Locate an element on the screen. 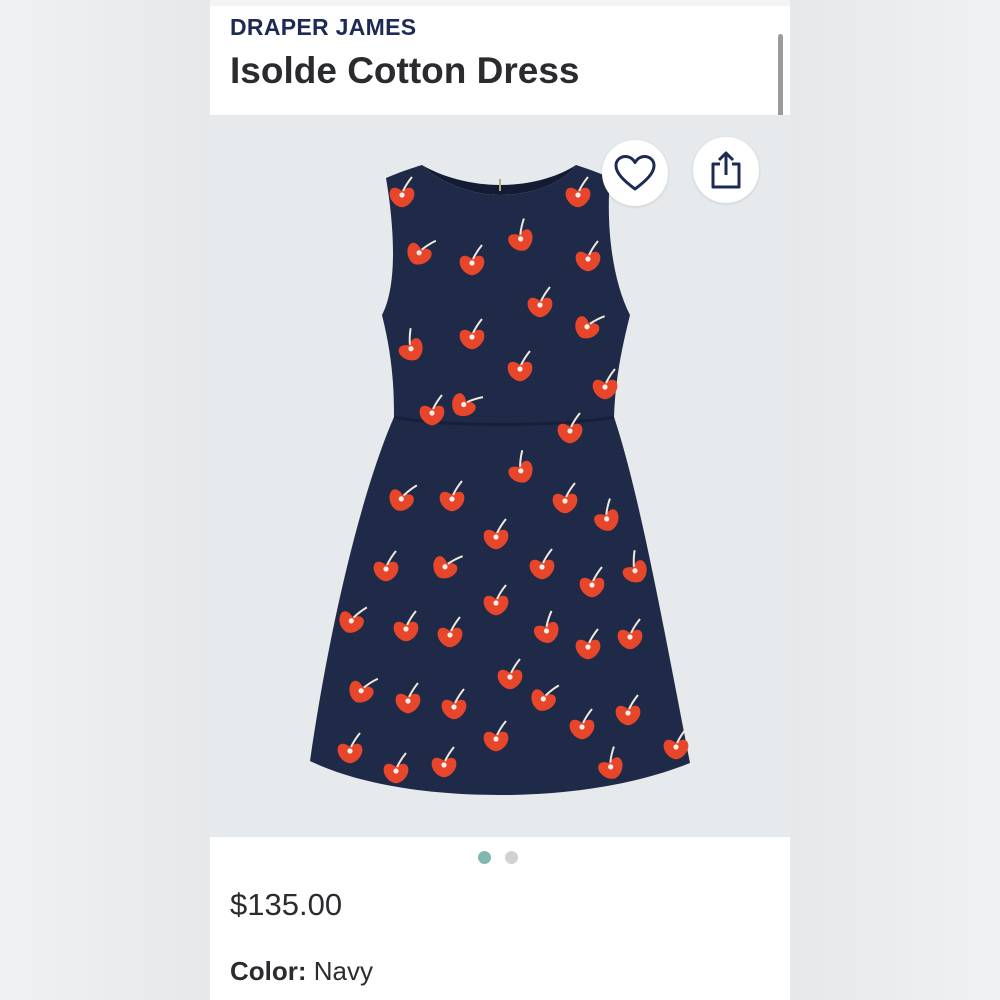 This screenshot has width=1000, height=1000. pagination-dot is located at coordinates (511, 857).